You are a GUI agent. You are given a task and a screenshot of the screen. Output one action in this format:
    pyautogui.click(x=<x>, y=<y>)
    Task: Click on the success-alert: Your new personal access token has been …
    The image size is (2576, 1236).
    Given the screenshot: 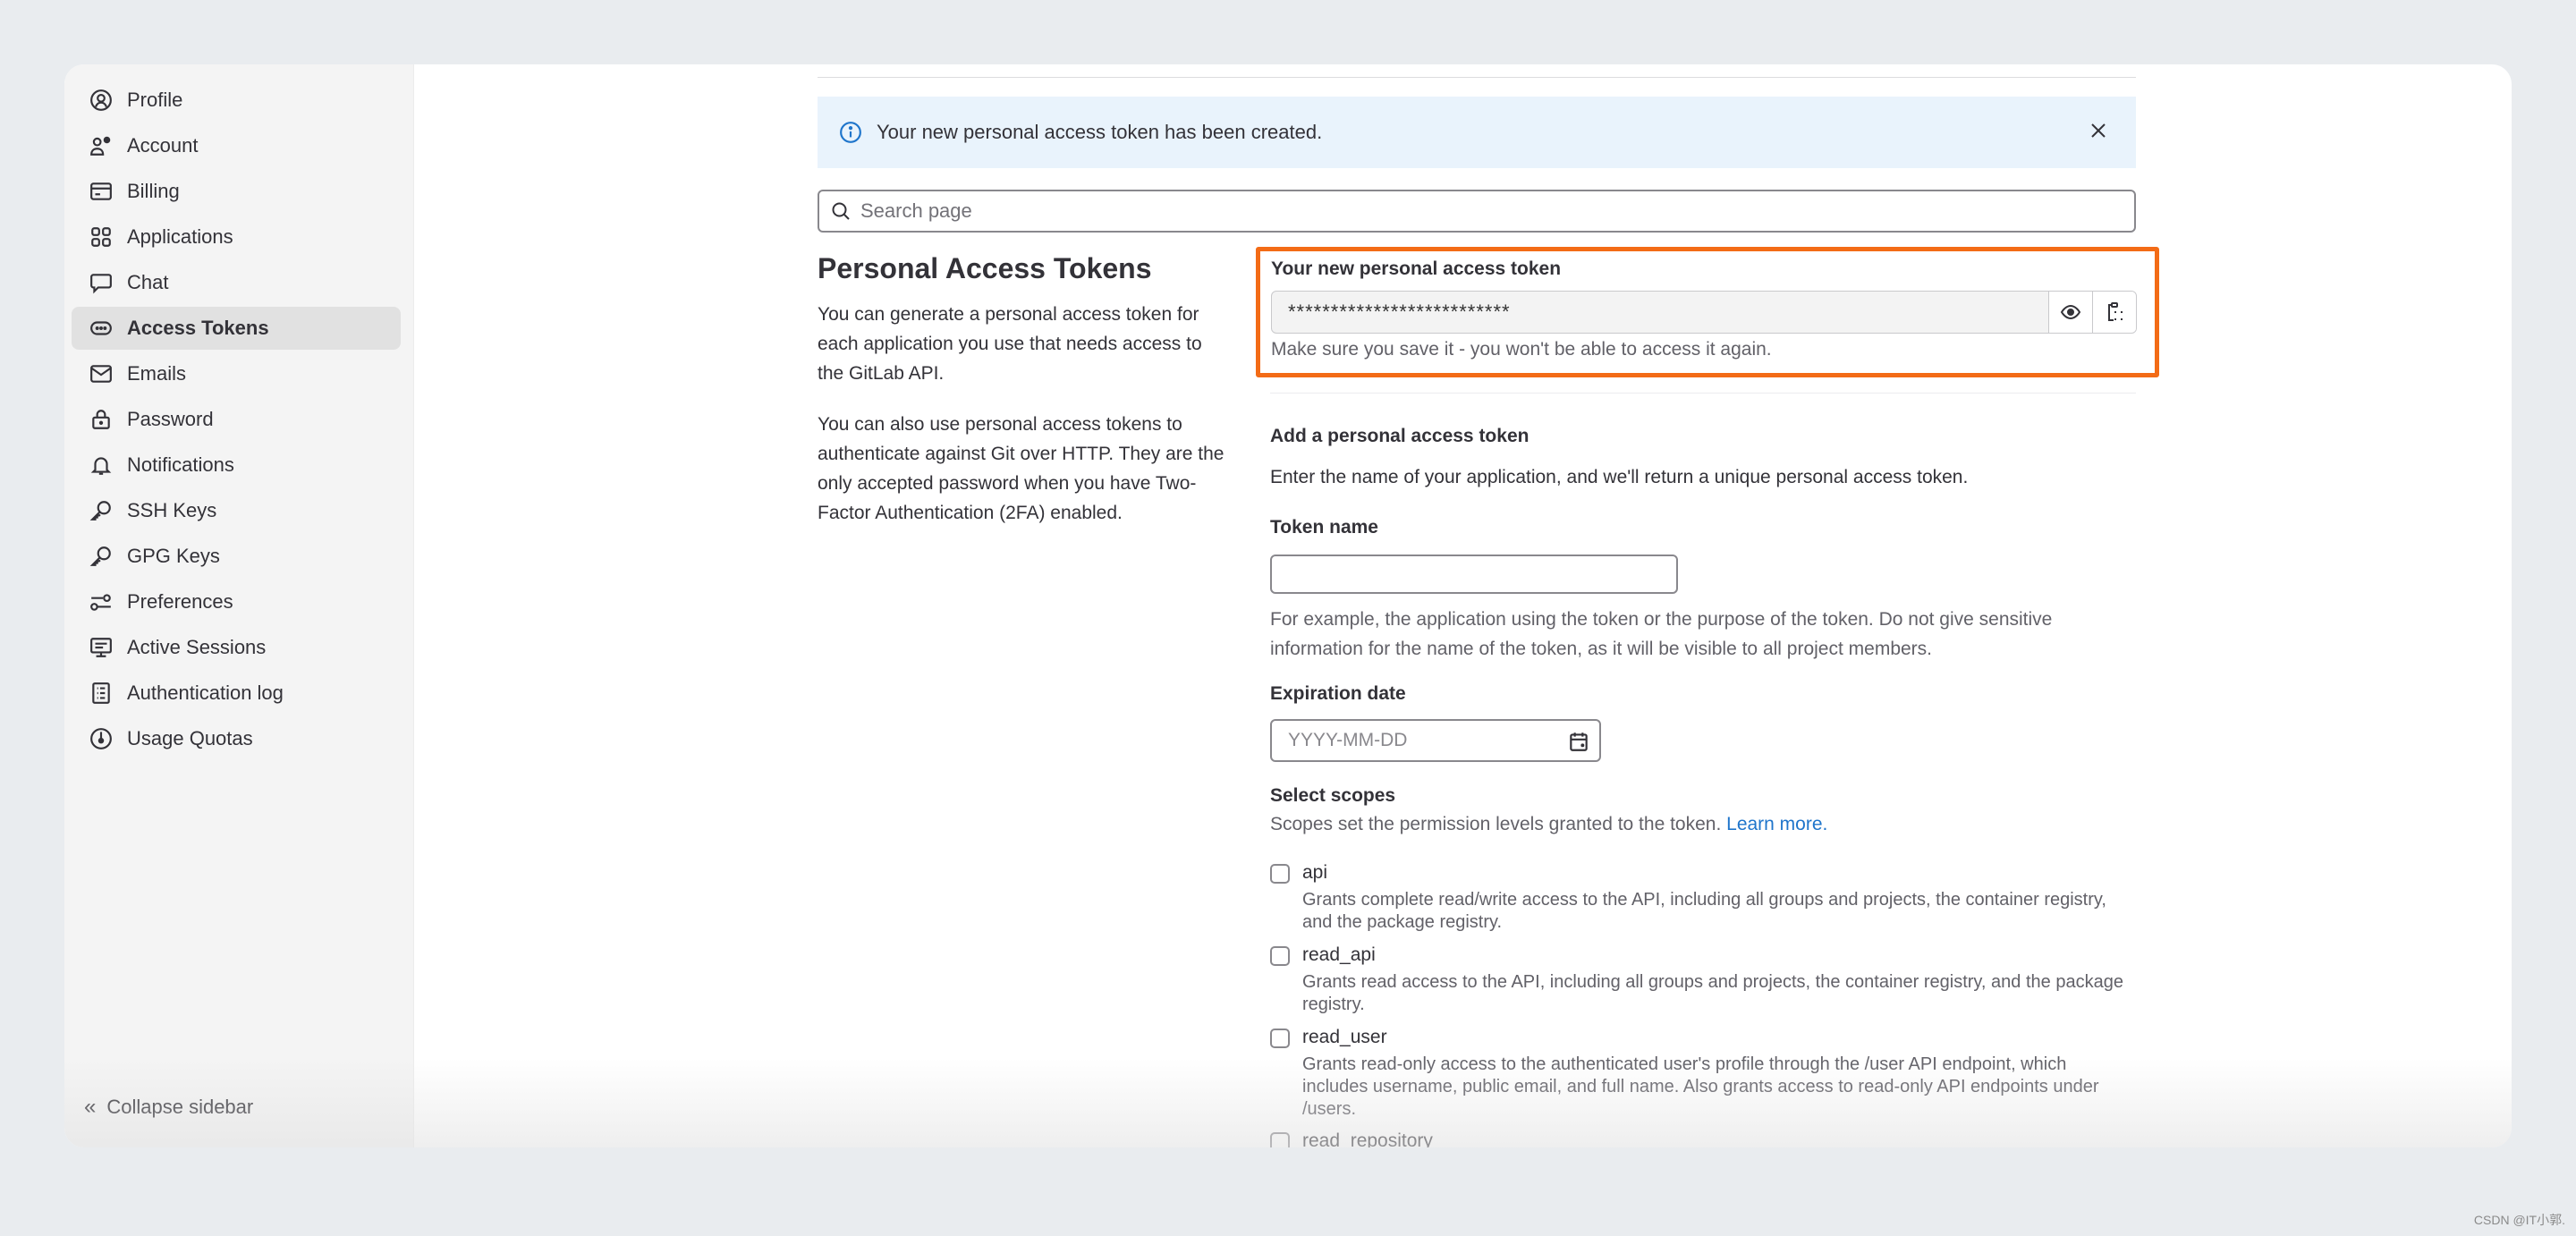 What is the action you would take?
    pyautogui.click(x=1477, y=133)
    